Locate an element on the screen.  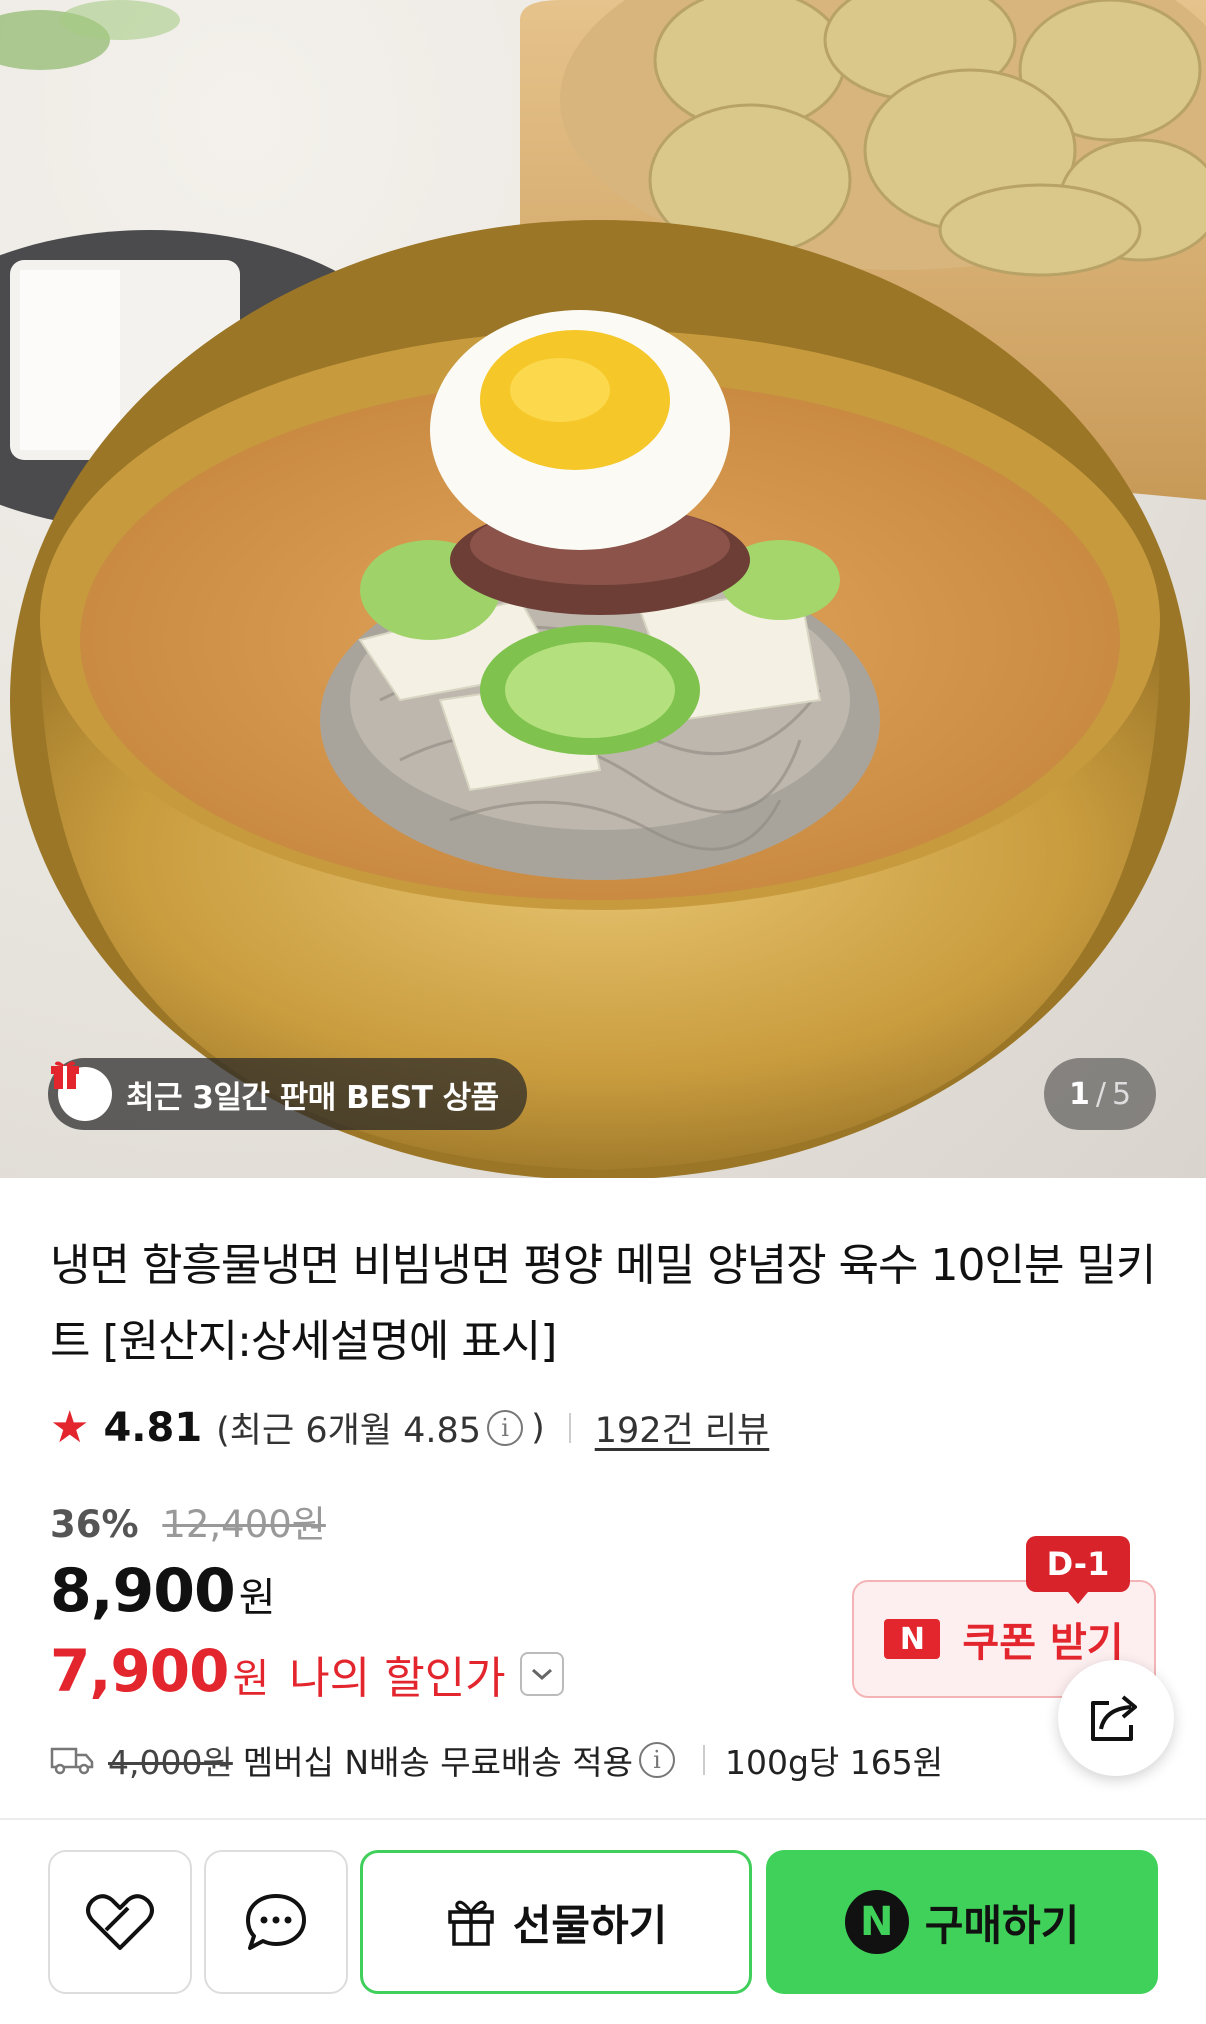
badge-text: 최근 3일간 판매 BEST 상품 is located at coordinates (312, 1097).